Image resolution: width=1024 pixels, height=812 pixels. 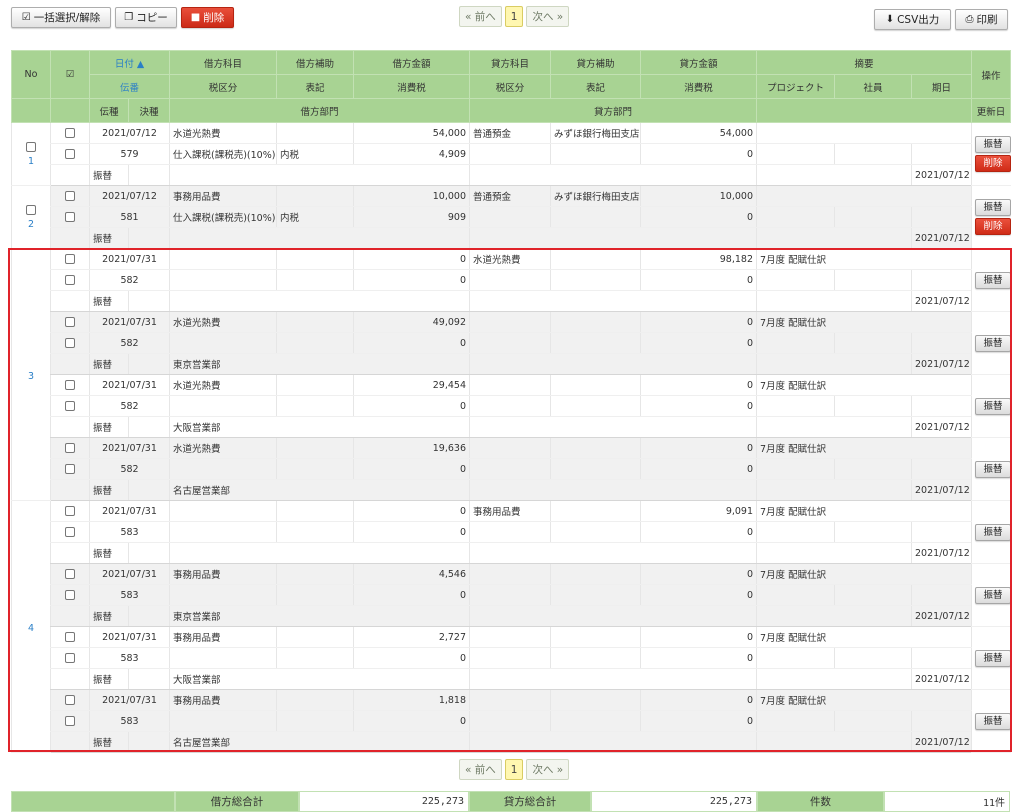 What do you see at coordinates (70, 74) in the screenshot?
I see `col-check: ☑` at bounding box center [70, 74].